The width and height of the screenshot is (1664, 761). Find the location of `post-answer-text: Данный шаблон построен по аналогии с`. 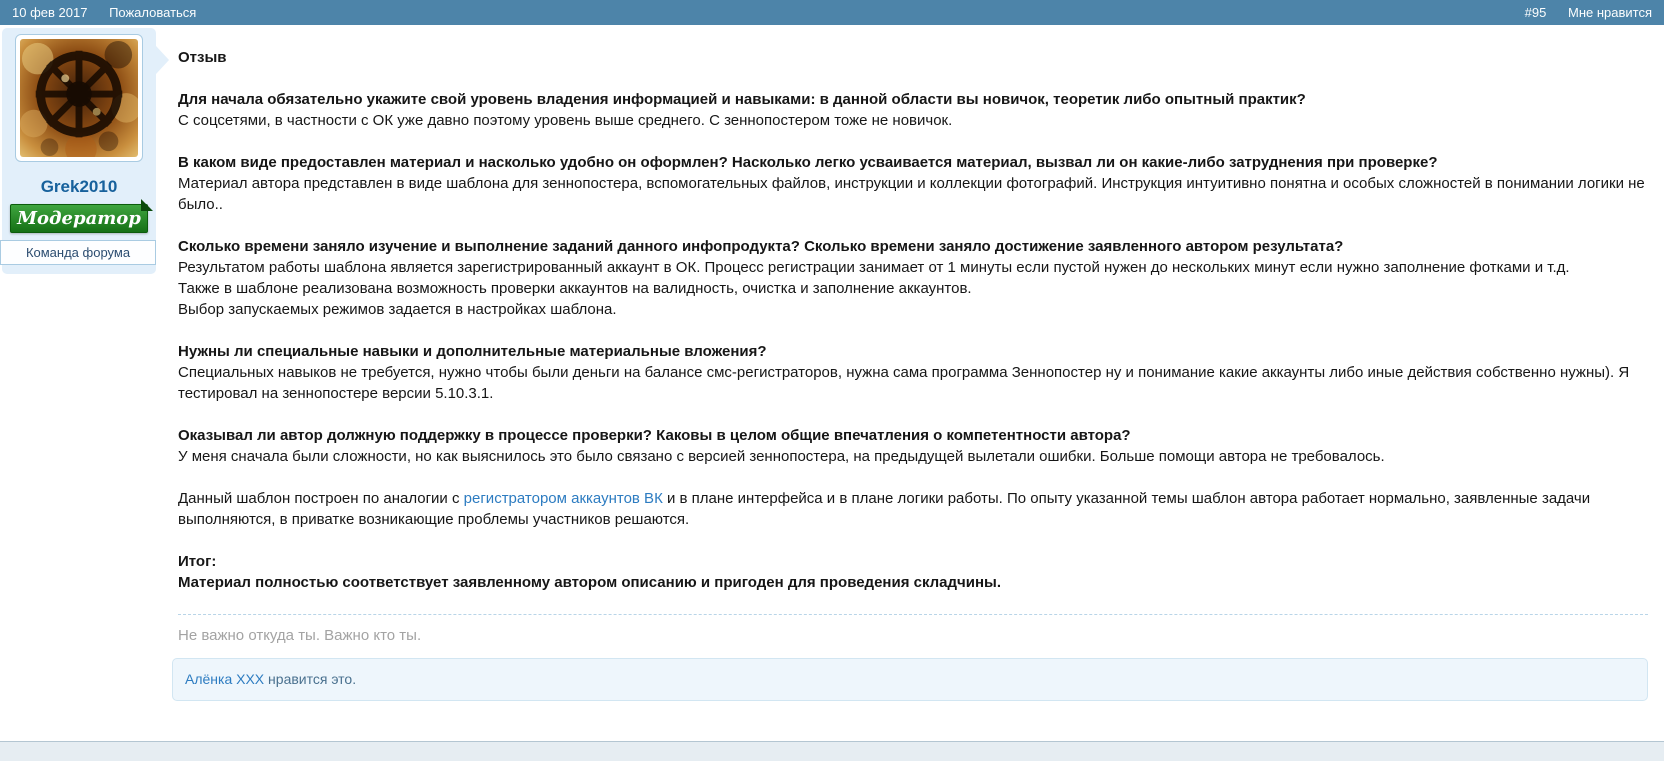

post-answer-text: Данный шаблон построен по аналогии с is located at coordinates (321, 498).